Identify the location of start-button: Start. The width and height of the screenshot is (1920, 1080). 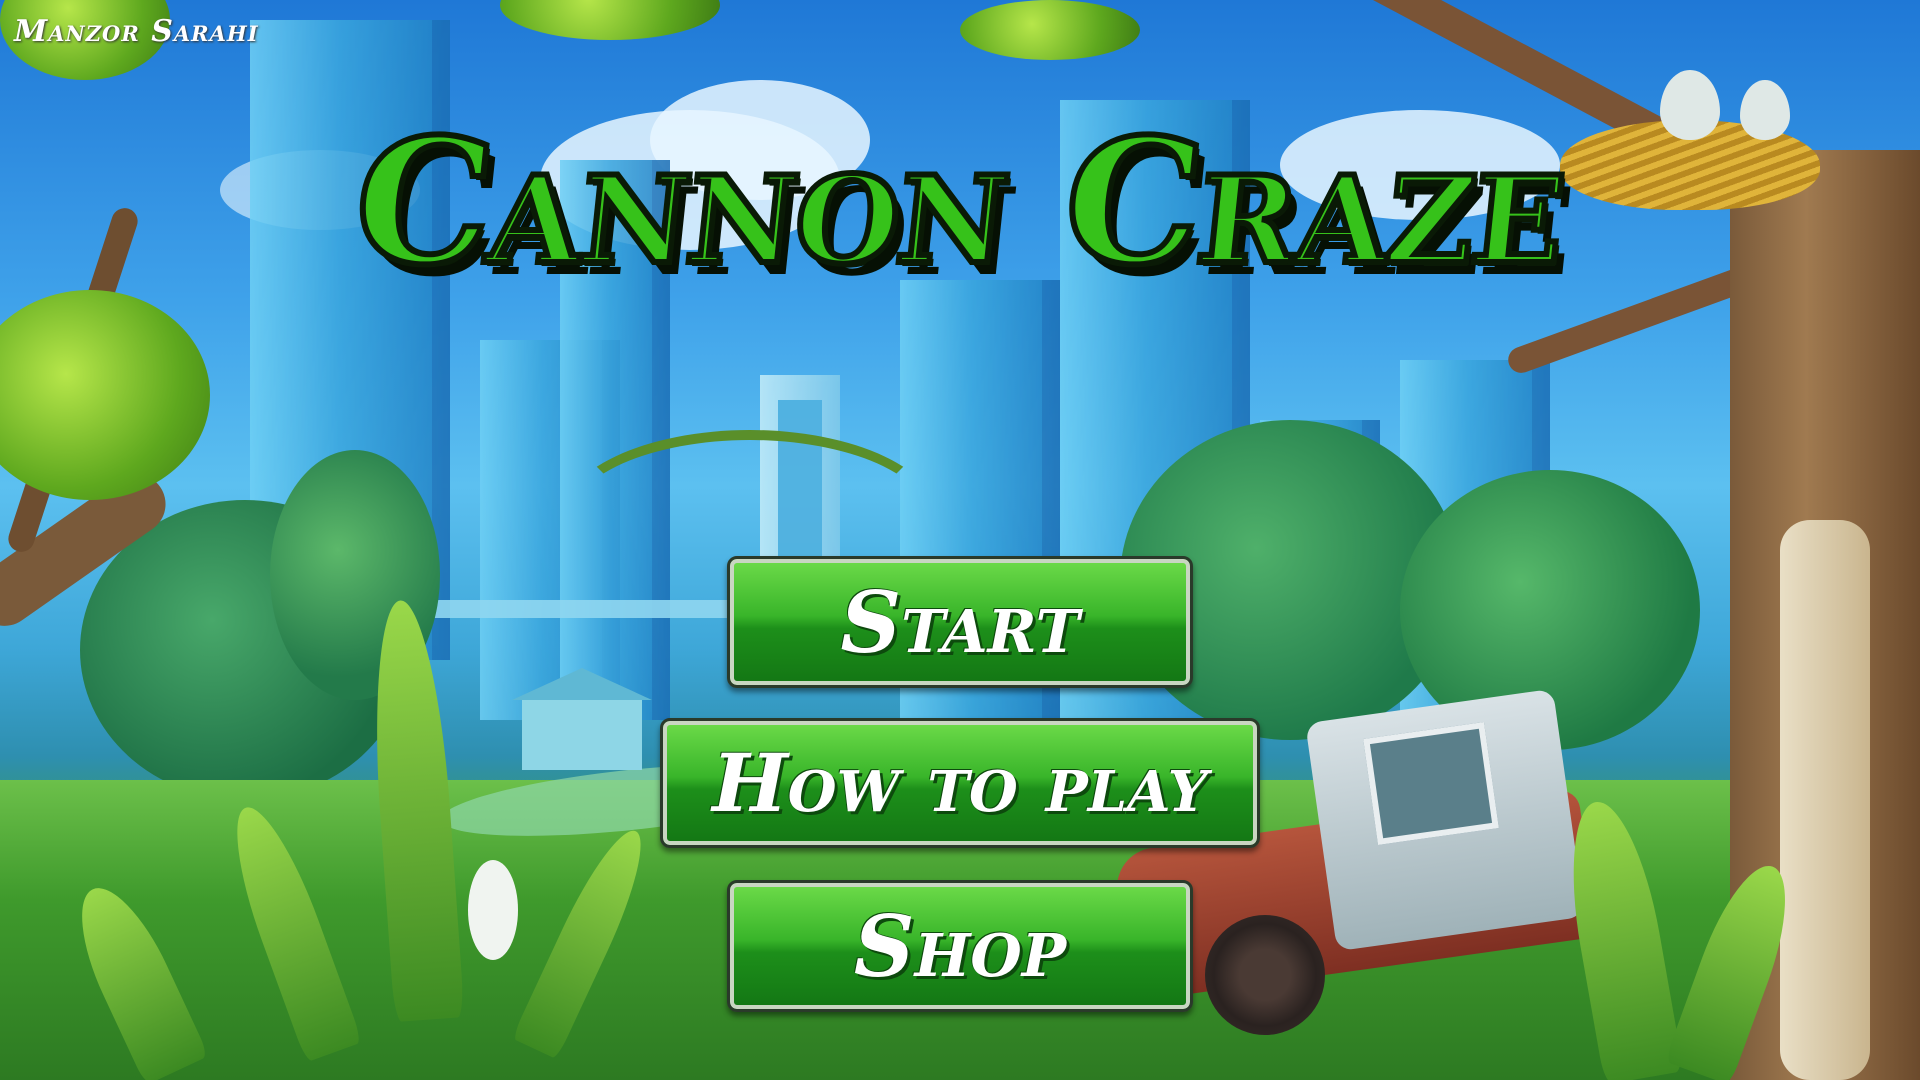
(960, 622).